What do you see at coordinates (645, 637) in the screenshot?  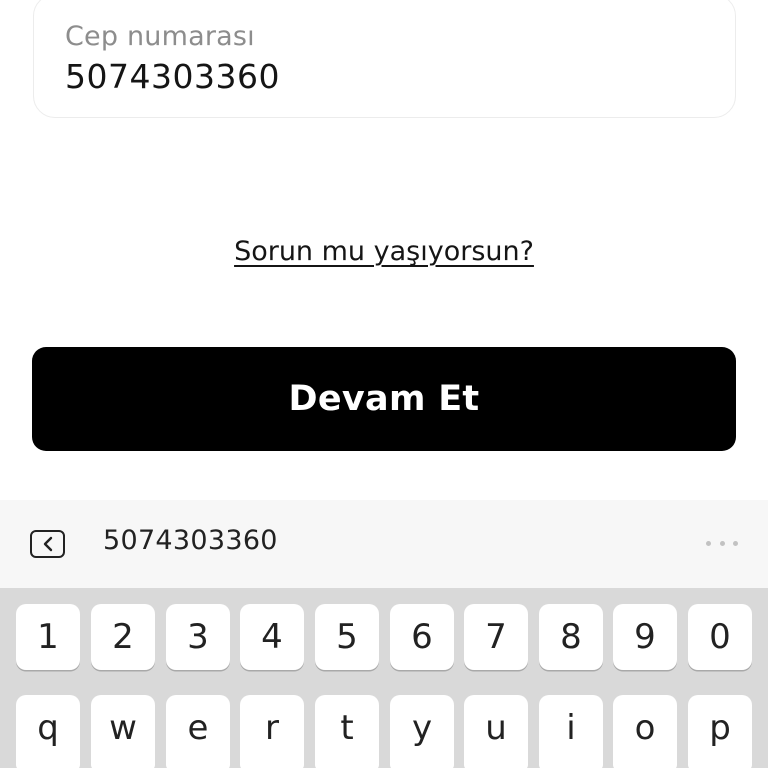 I see `key-9: 9` at bounding box center [645, 637].